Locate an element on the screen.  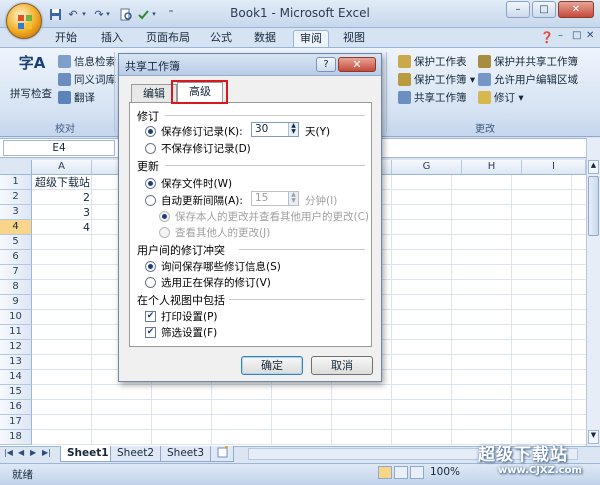
tab-data: 数据 is located at coordinates (265, 38).